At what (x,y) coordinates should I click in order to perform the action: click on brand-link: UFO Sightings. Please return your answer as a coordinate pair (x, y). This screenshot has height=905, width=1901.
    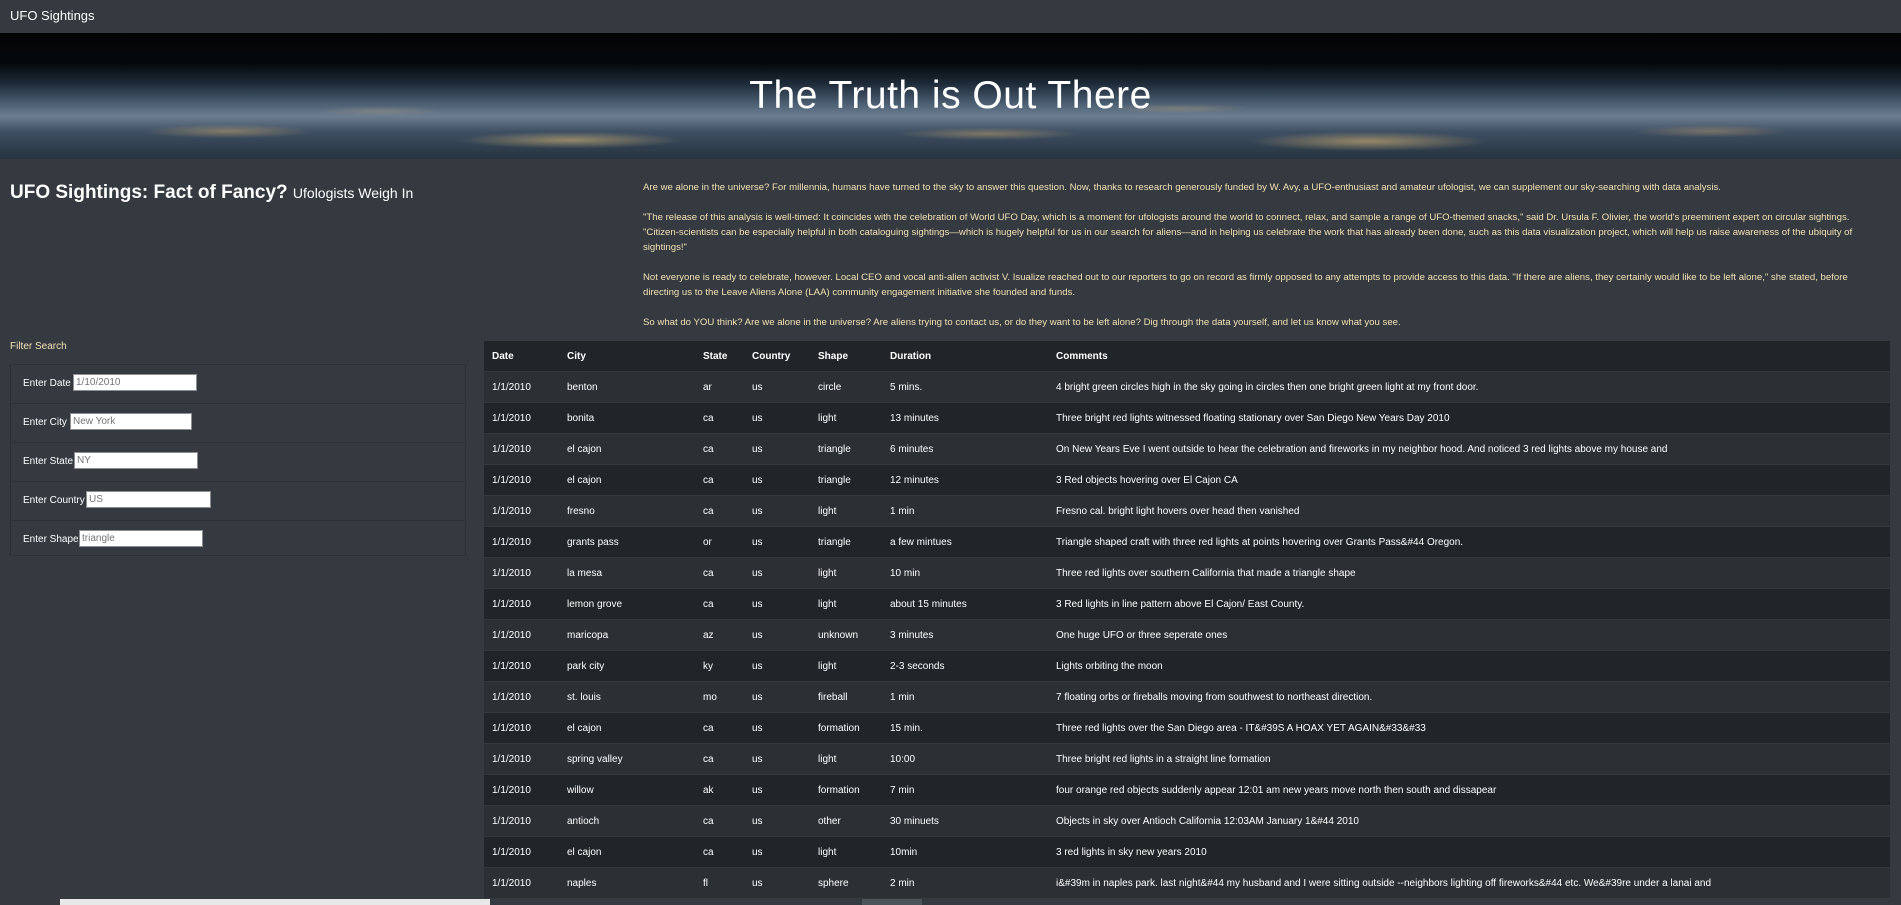
    Looking at the image, I should click on (52, 15).